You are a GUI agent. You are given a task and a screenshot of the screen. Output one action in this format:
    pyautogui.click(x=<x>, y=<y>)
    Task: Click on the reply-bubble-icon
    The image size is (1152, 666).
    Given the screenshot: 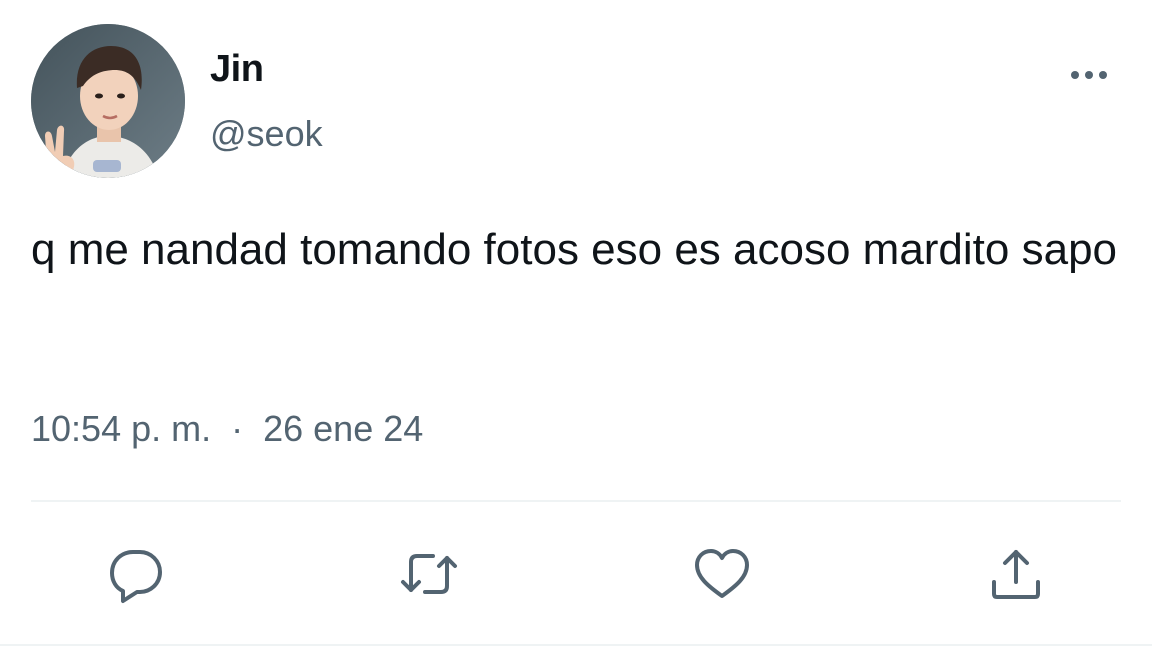 What is the action you would take?
    pyautogui.click(x=136, y=574)
    